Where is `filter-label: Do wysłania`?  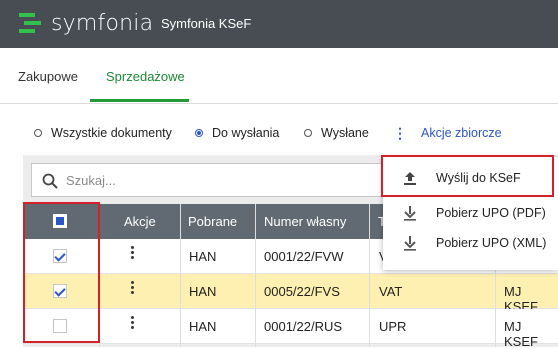
filter-label: Do wysłania is located at coordinates (246, 133).